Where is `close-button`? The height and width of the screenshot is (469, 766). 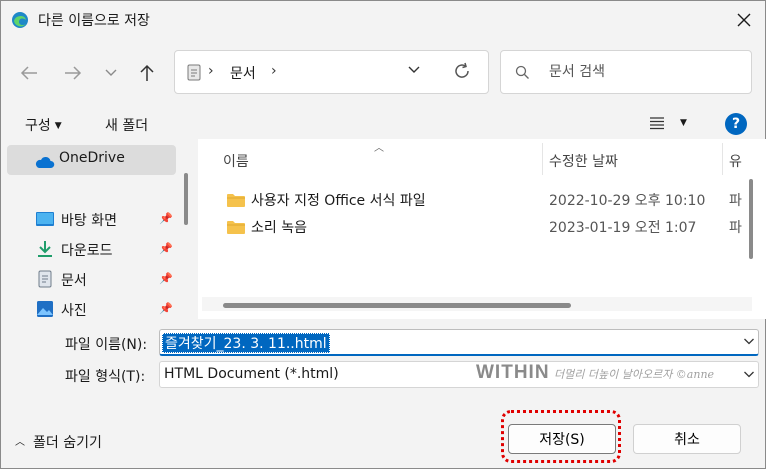 close-button is located at coordinates (744, 20).